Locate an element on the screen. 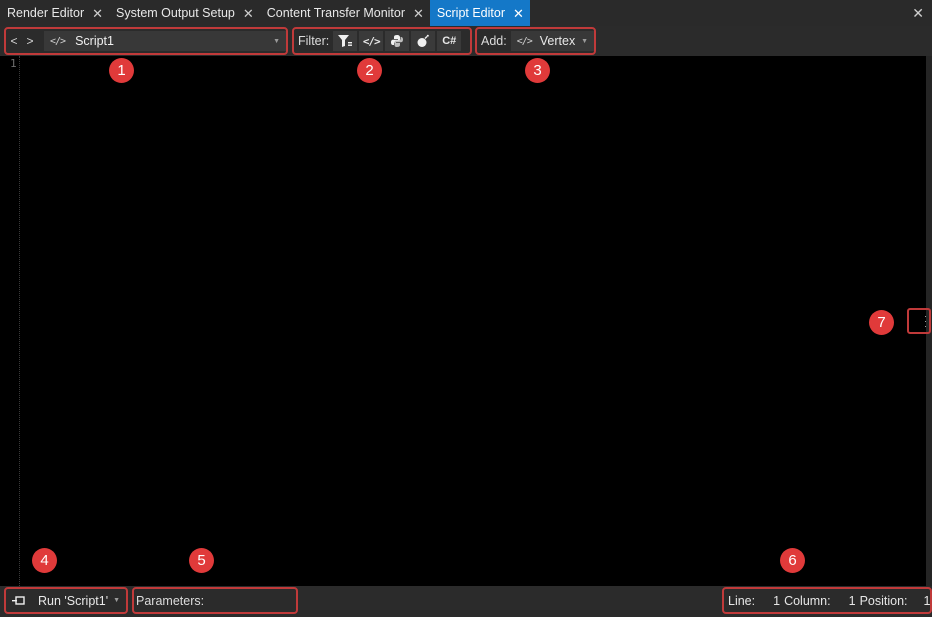  run-label: Run 'Script1' is located at coordinates (73, 600).